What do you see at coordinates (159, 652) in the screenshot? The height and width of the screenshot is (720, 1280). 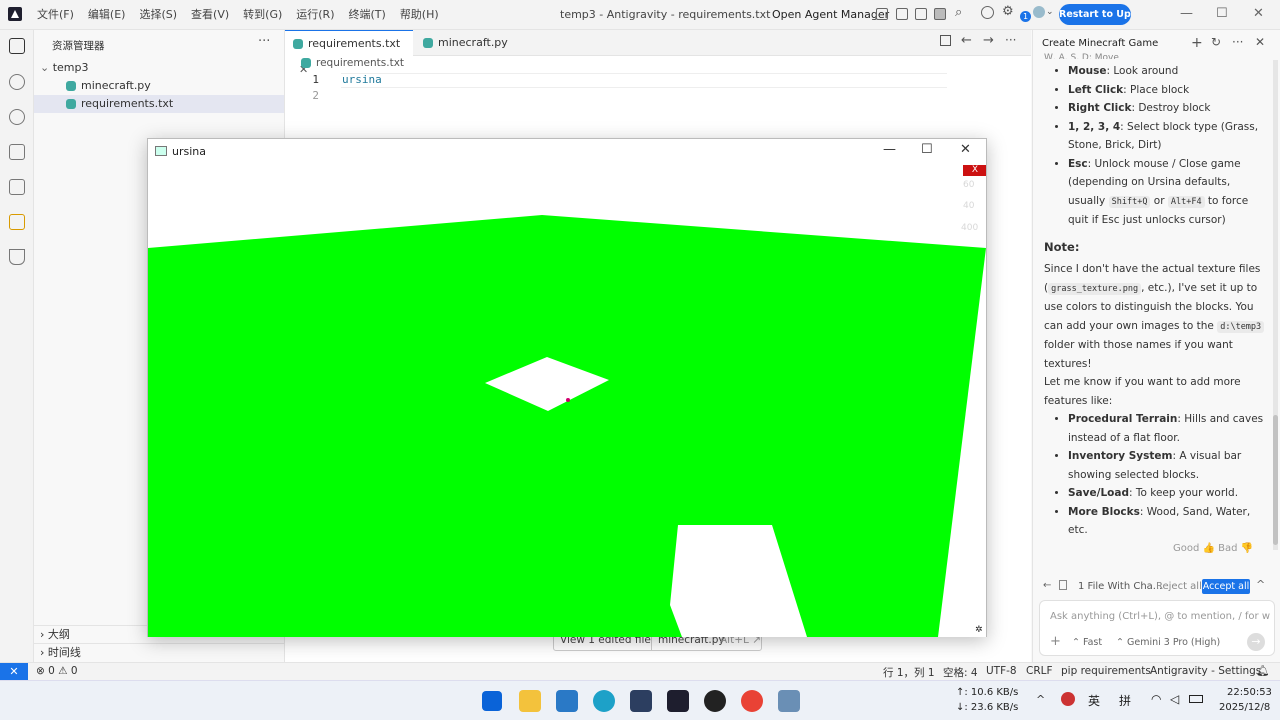 I see `timeline-section: › 时间线` at bounding box center [159, 652].